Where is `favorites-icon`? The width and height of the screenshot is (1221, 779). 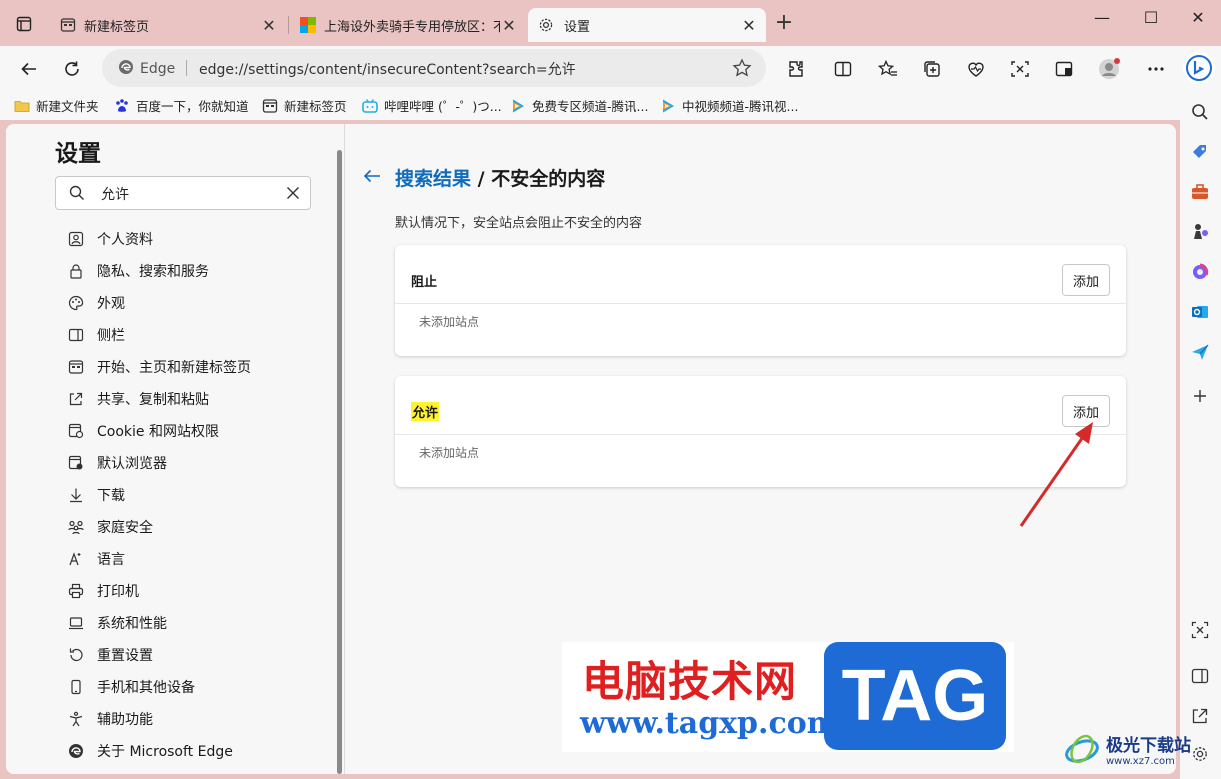
favorites-icon is located at coordinates (888, 69).